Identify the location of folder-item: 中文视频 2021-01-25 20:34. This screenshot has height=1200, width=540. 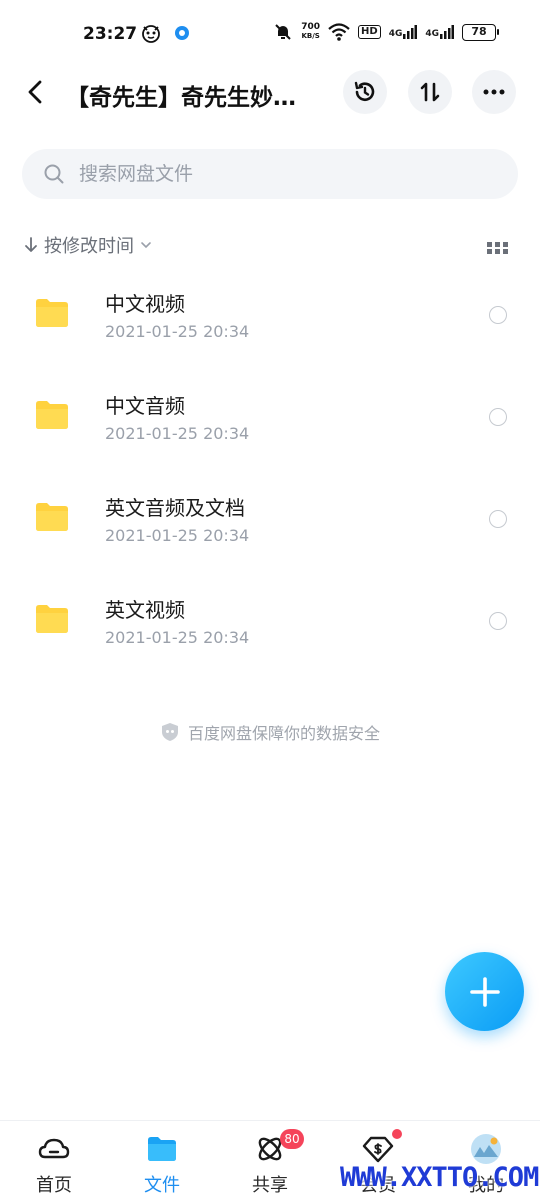
(270, 315).